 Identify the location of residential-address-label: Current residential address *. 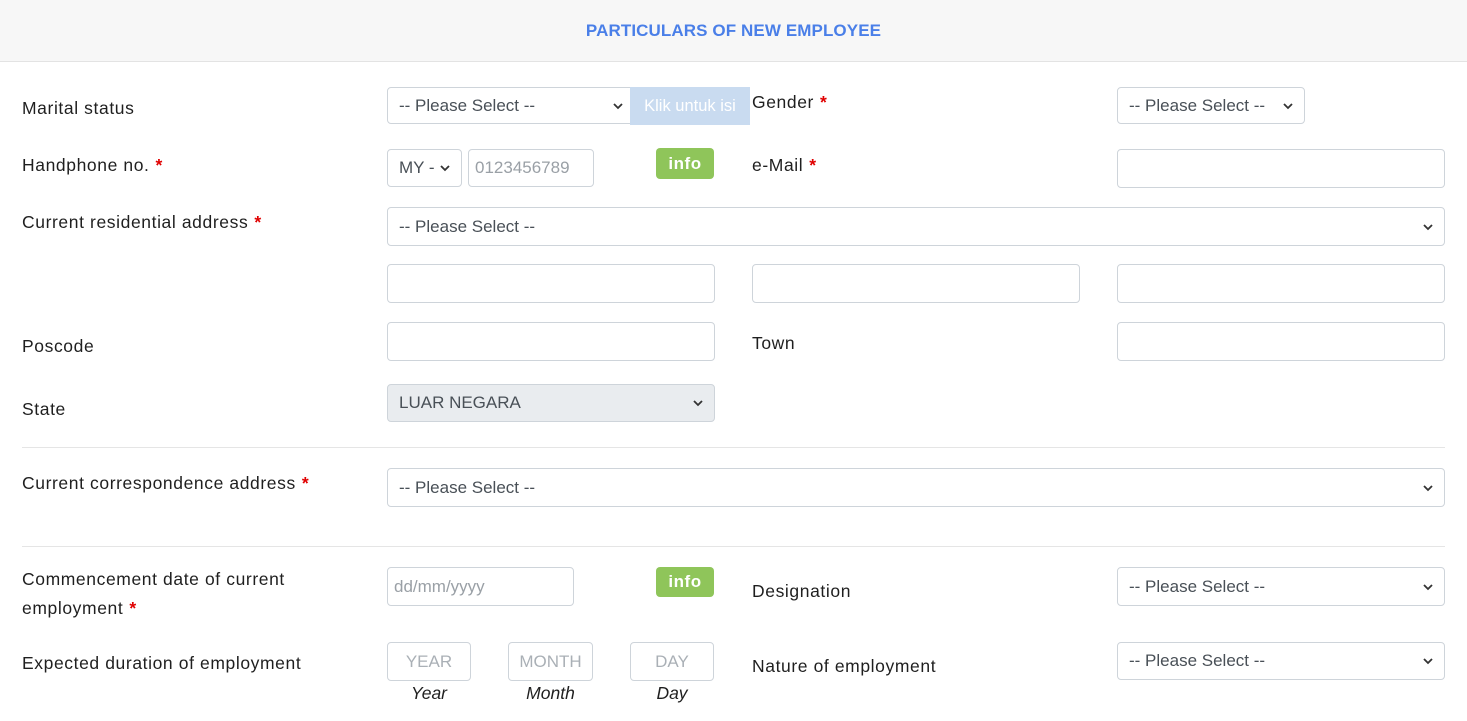
(142, 222).